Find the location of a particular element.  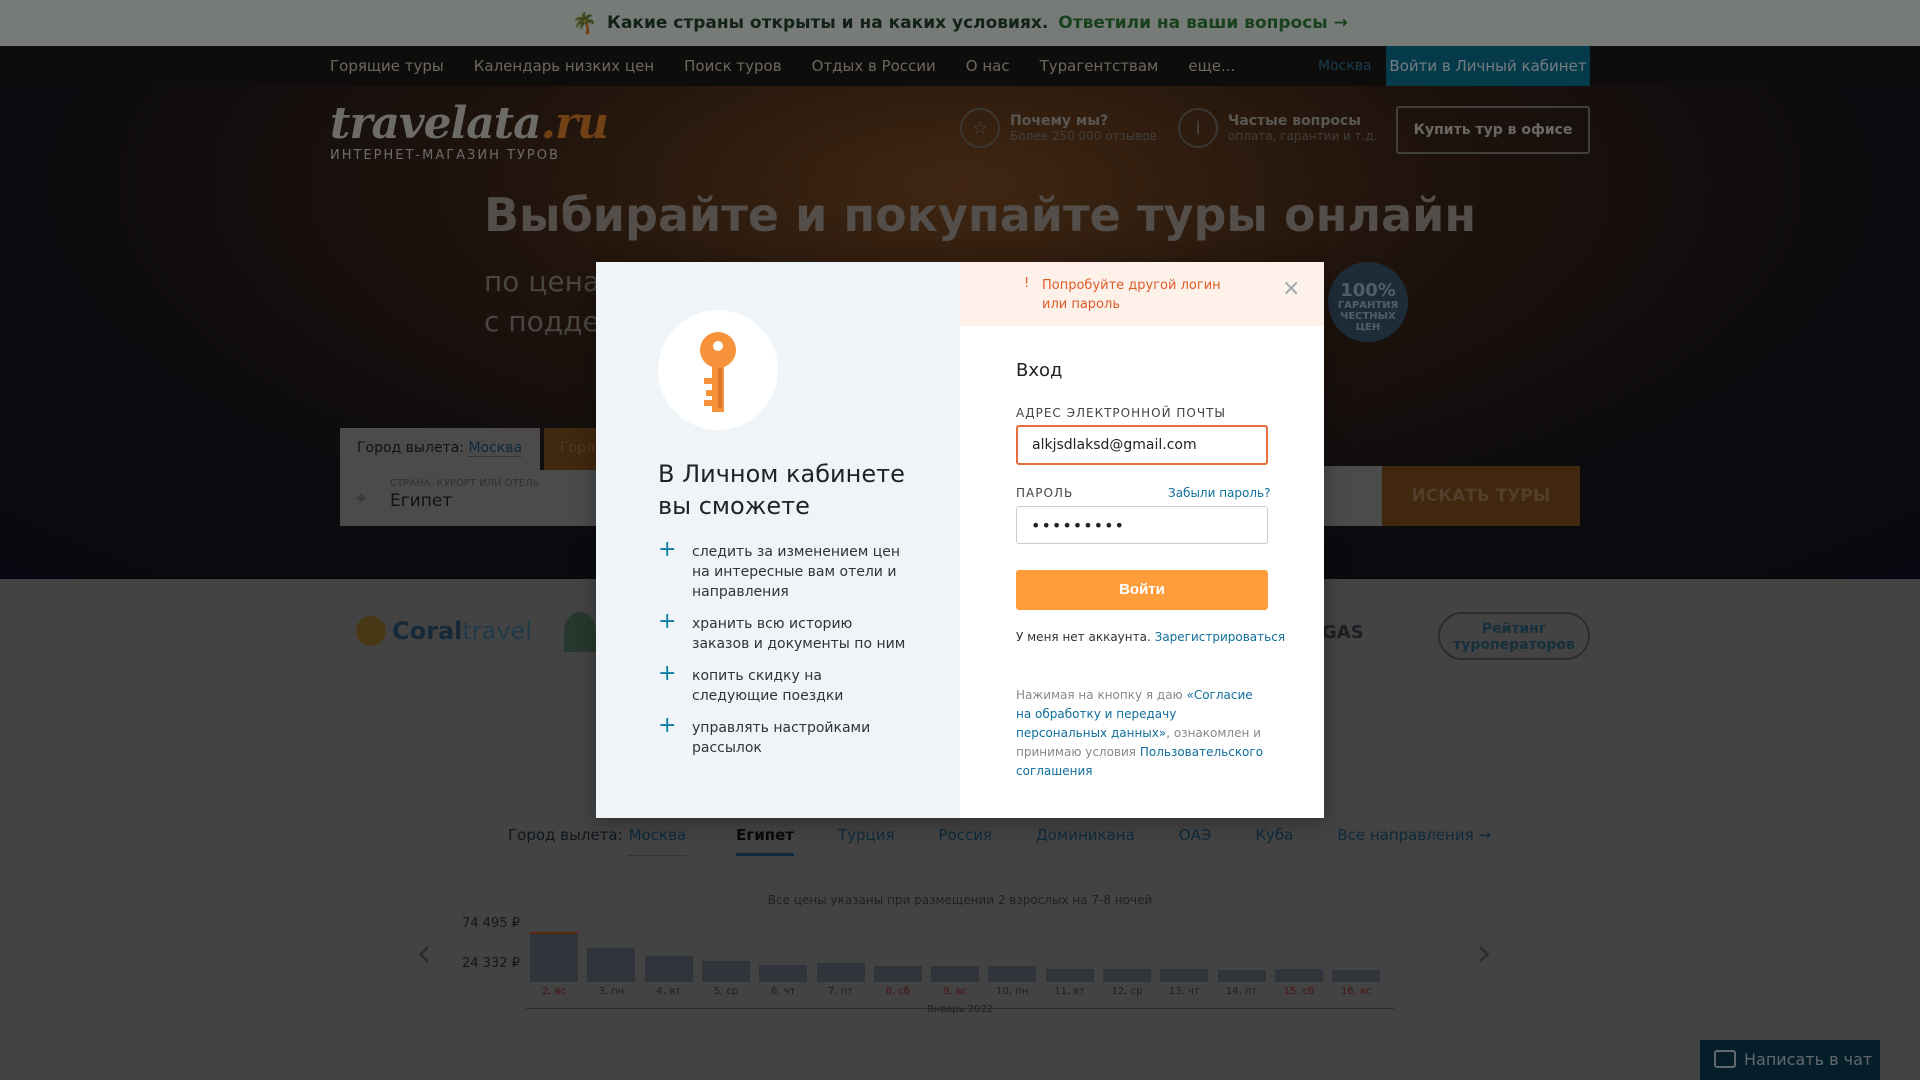

error-banner: ! Попробуйте другой логин или пароль is located at coordinates (1142, 294).